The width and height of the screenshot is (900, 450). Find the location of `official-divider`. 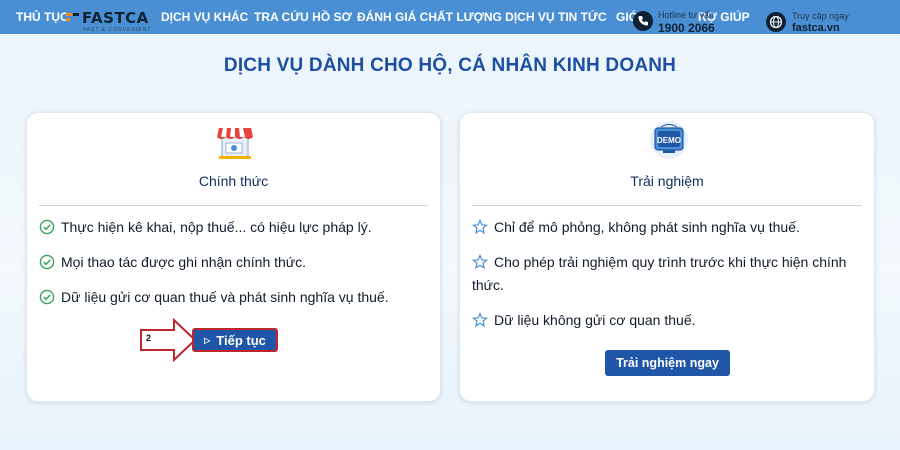

official-divider is located at coordinates (233, 205).